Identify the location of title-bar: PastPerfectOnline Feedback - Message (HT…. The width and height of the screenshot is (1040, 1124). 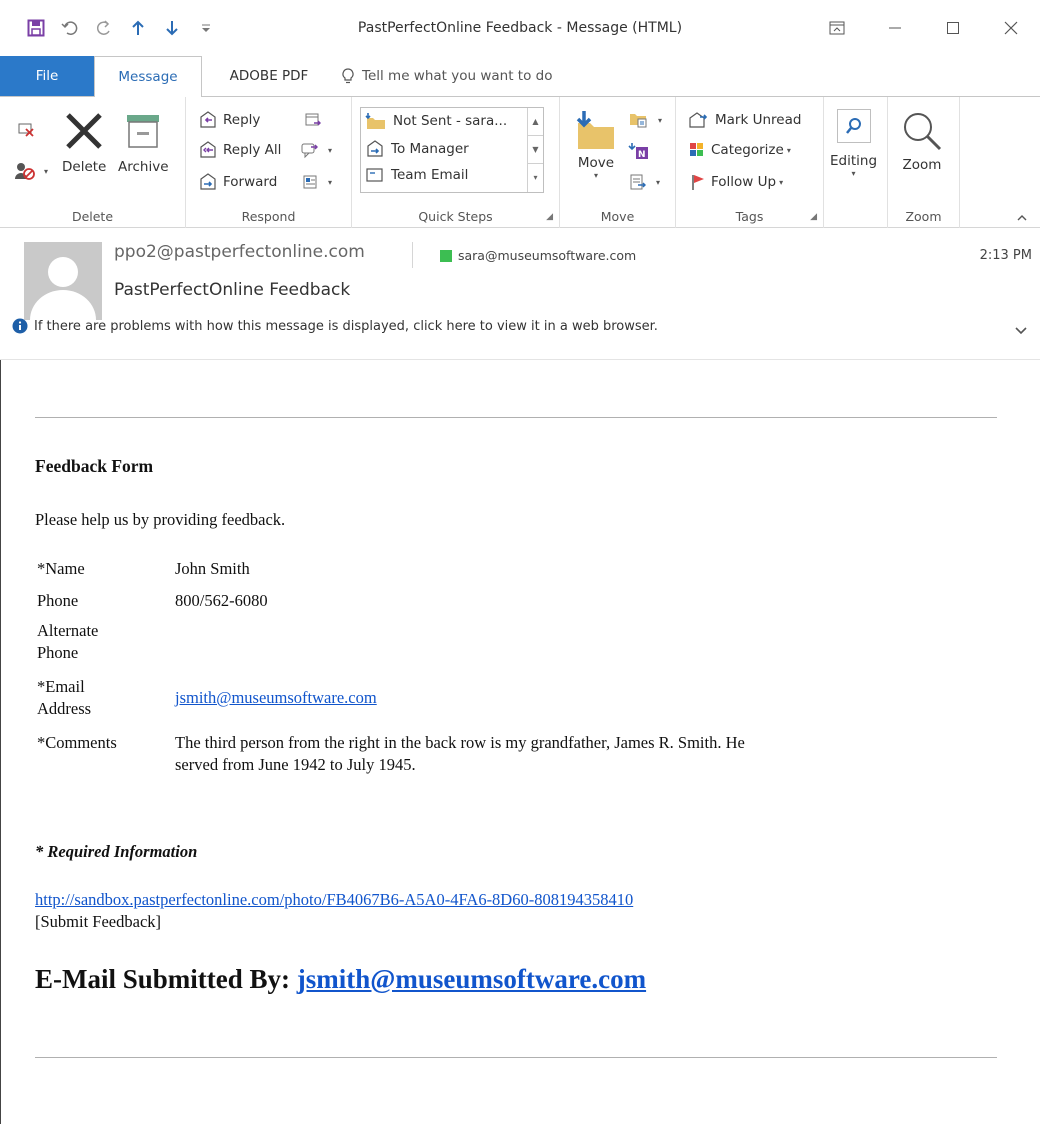
(520, 28).